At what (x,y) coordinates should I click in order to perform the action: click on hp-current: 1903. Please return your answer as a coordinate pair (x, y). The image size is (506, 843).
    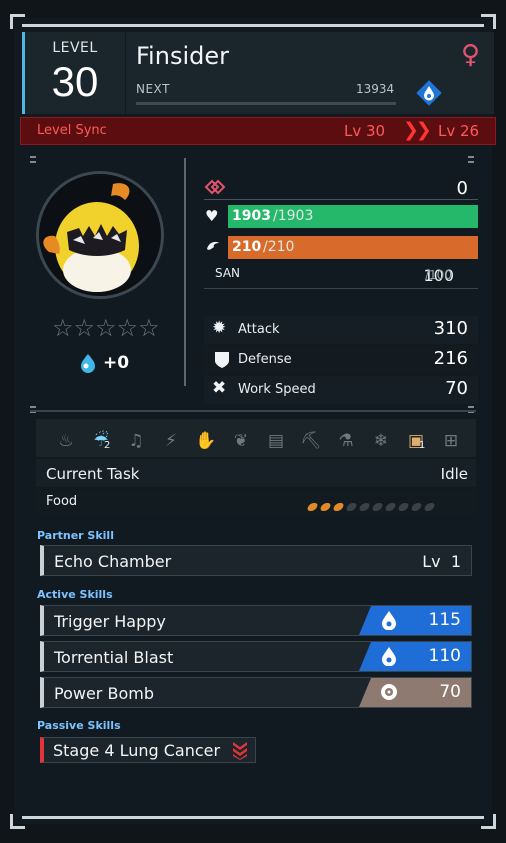
    Looking at the image, I should click on (251, 216).